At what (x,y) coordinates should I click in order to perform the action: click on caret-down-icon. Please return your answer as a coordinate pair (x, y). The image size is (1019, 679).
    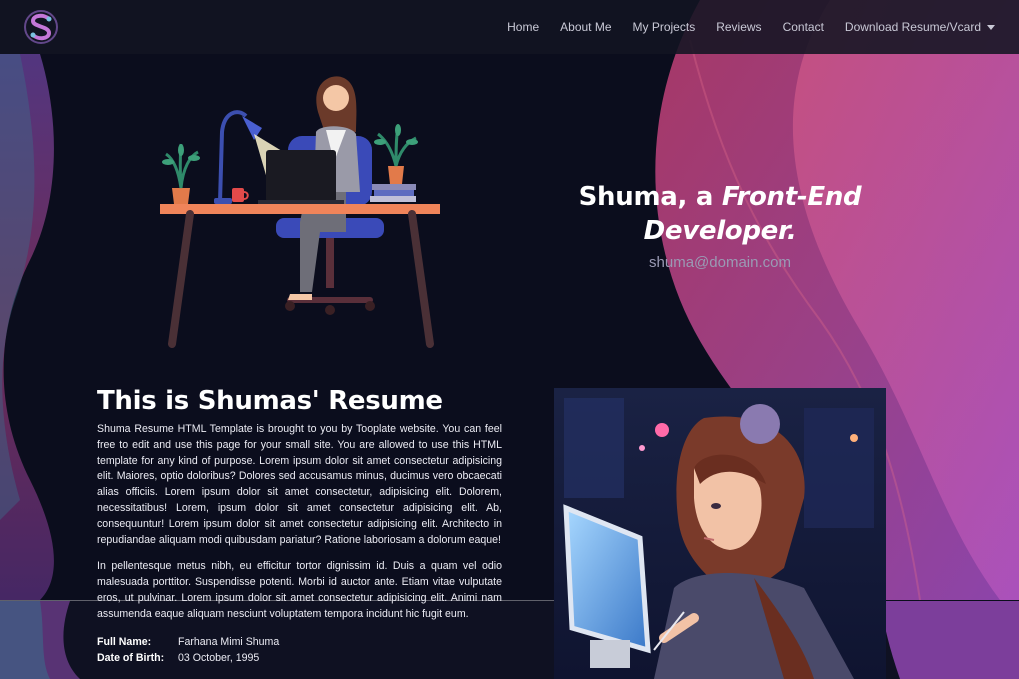
    Looking at the image, I should click on (991, 27).